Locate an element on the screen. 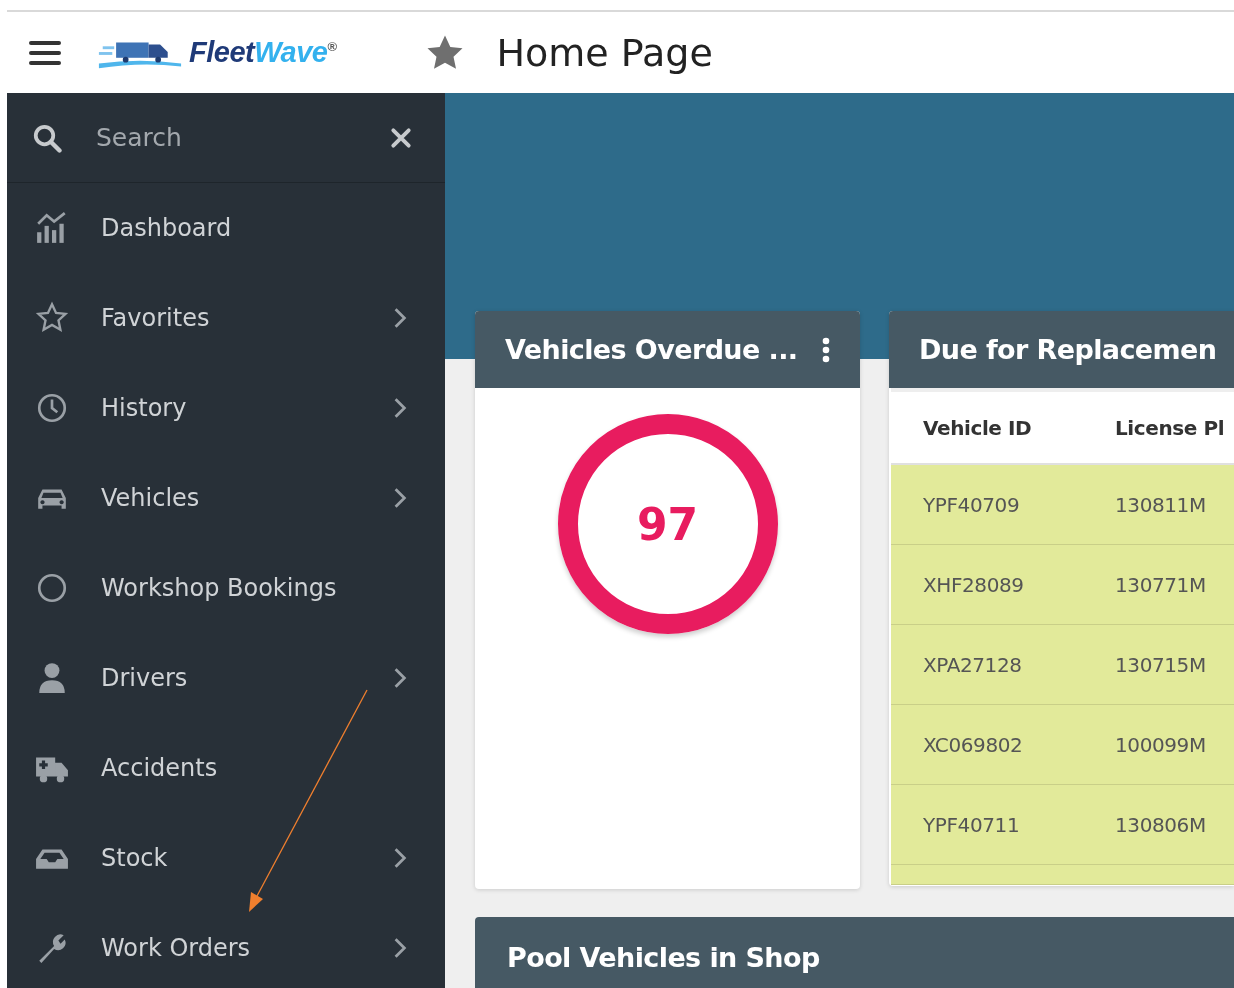 The height and width of the screenshot is (988, 1234). sidebar-item: Work Orders is located at coordinates (226, 945).